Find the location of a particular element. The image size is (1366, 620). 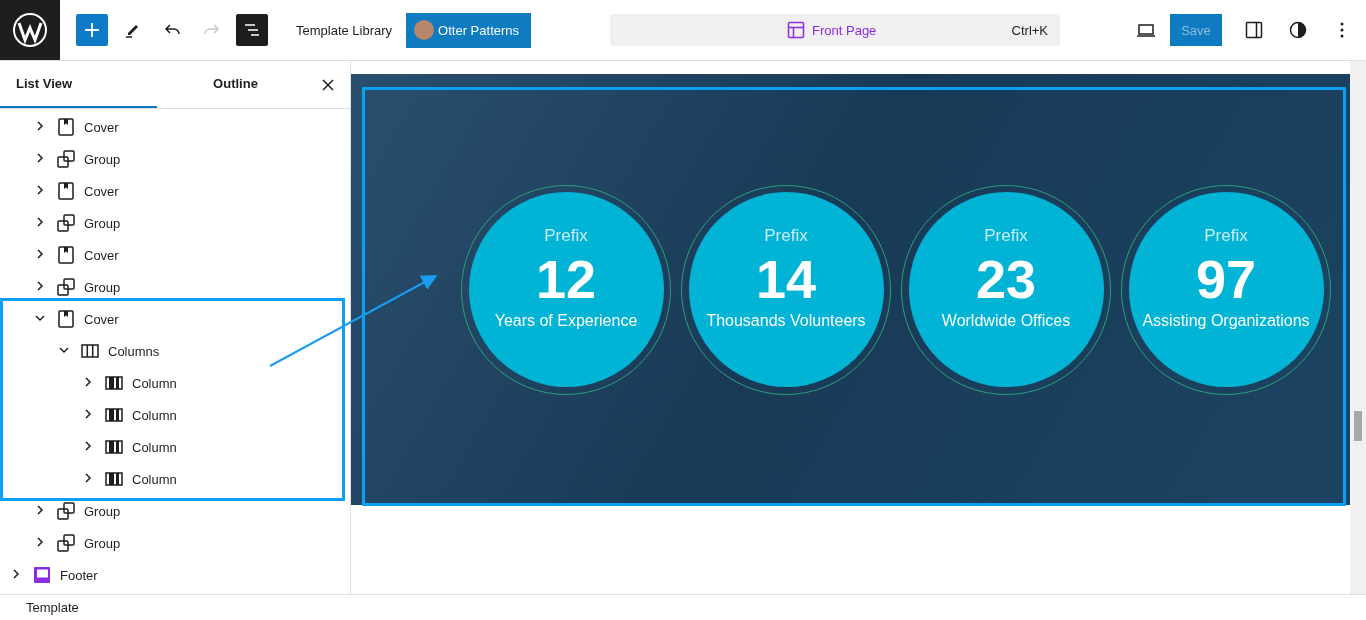

stat-number: 12 is located at coordinates (566, 279).